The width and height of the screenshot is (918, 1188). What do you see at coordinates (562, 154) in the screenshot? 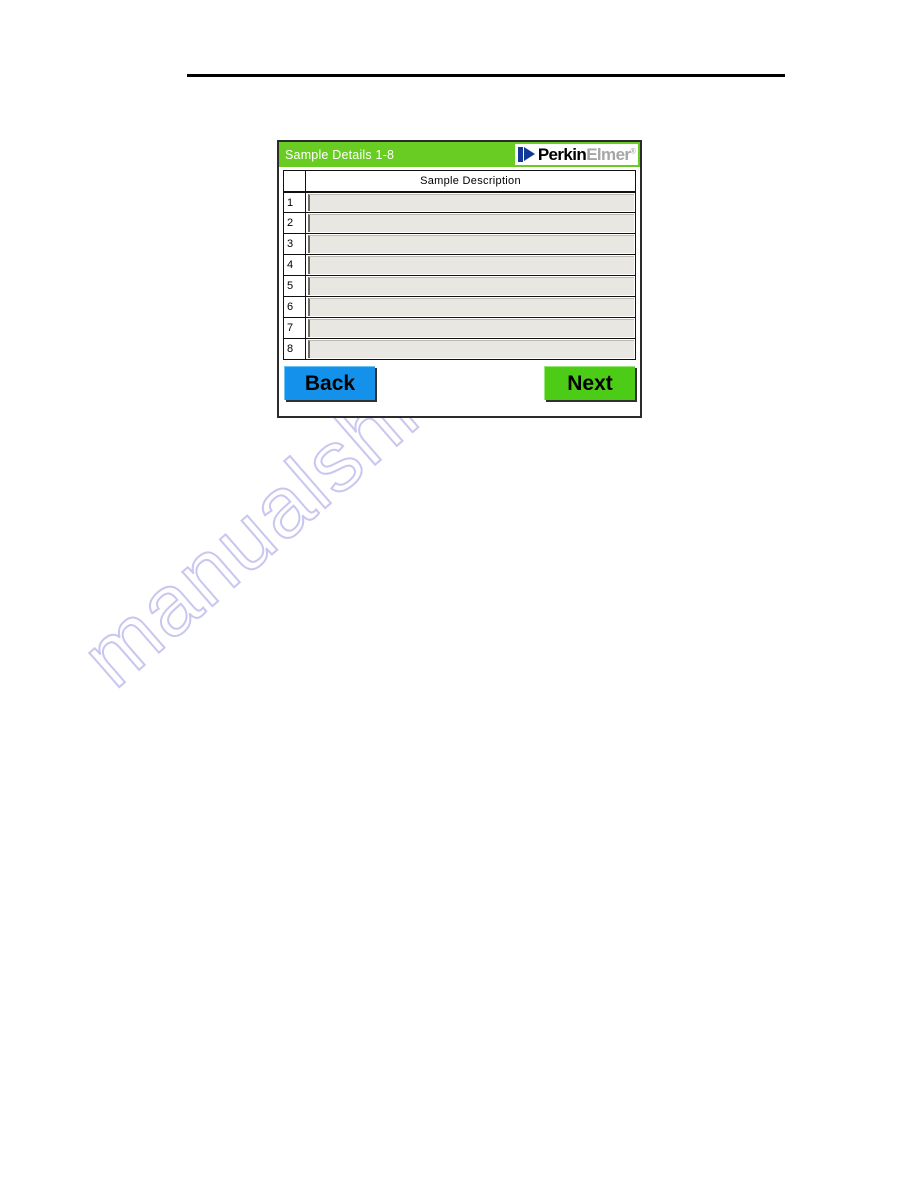
I see `logo-word-perkin: Perkin` at bounding box center [562, 154].